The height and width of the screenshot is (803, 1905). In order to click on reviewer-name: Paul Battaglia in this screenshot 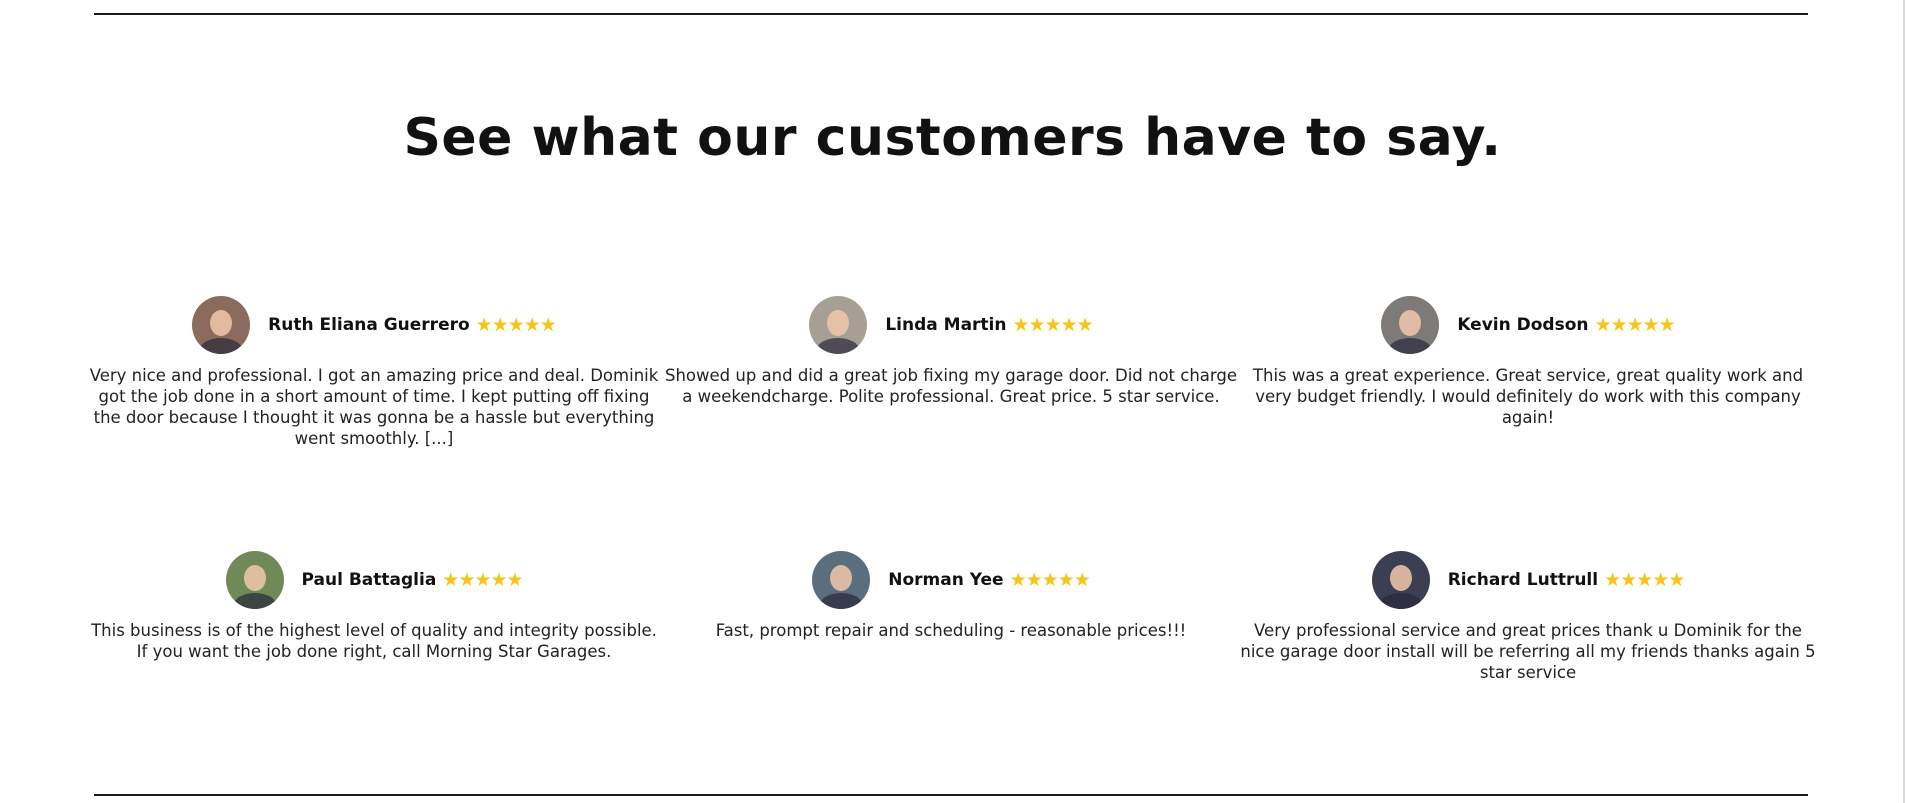, I will do `click(369, 580)`.